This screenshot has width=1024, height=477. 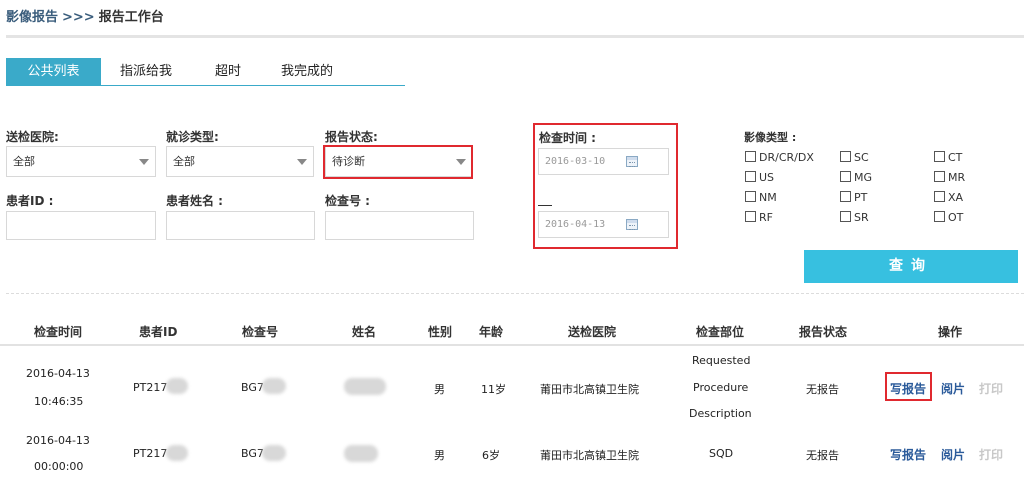 What do you see at coordinates (592, 331) in the screenshot?
I see `column-header: 送检医院` at bounding box center [592, 331].